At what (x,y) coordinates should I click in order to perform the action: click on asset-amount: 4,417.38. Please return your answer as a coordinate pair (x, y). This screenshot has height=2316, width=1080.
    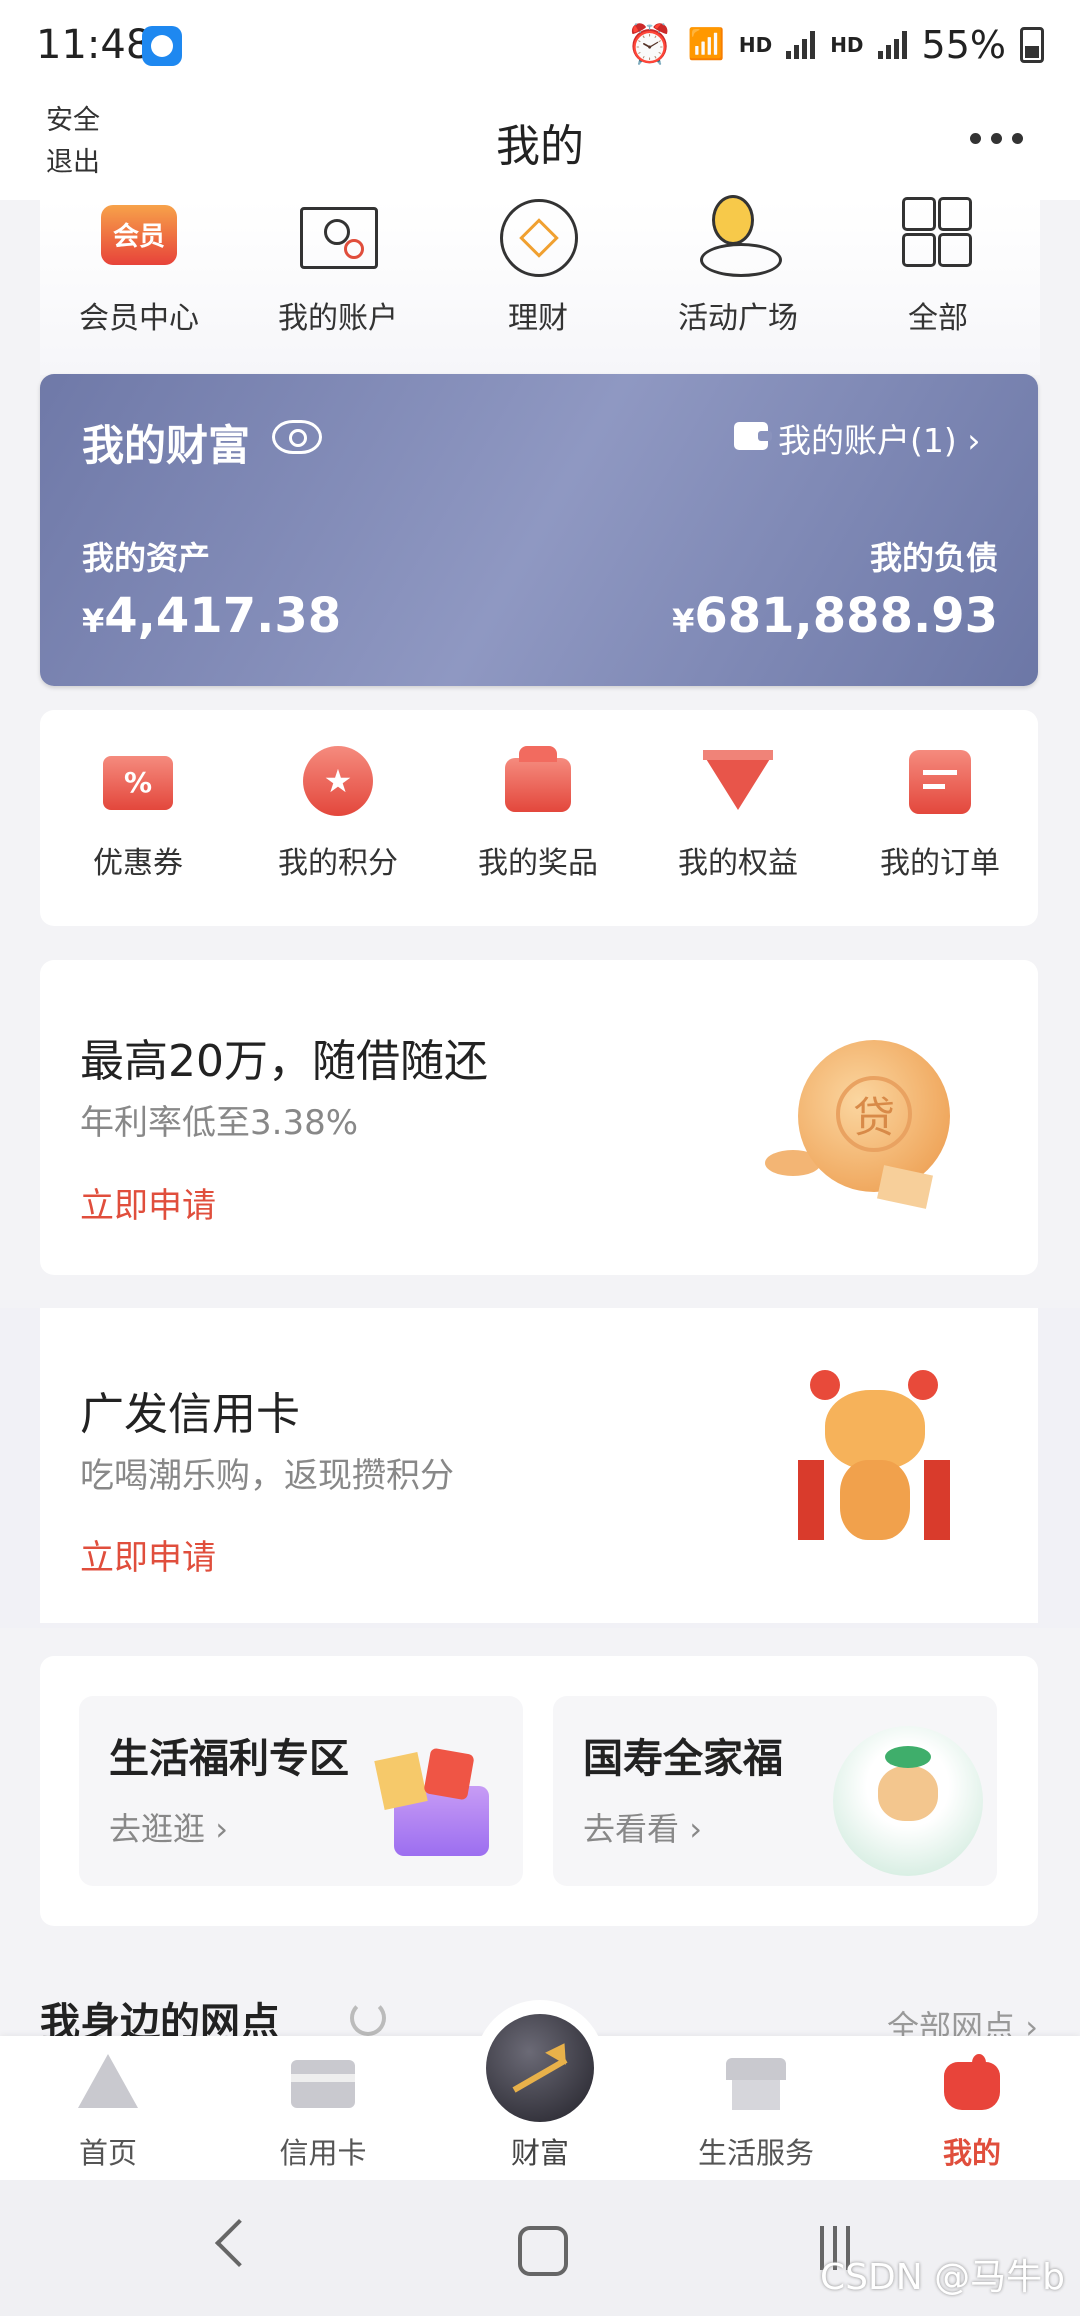
    Looking at the image, I should click on (223, 616).